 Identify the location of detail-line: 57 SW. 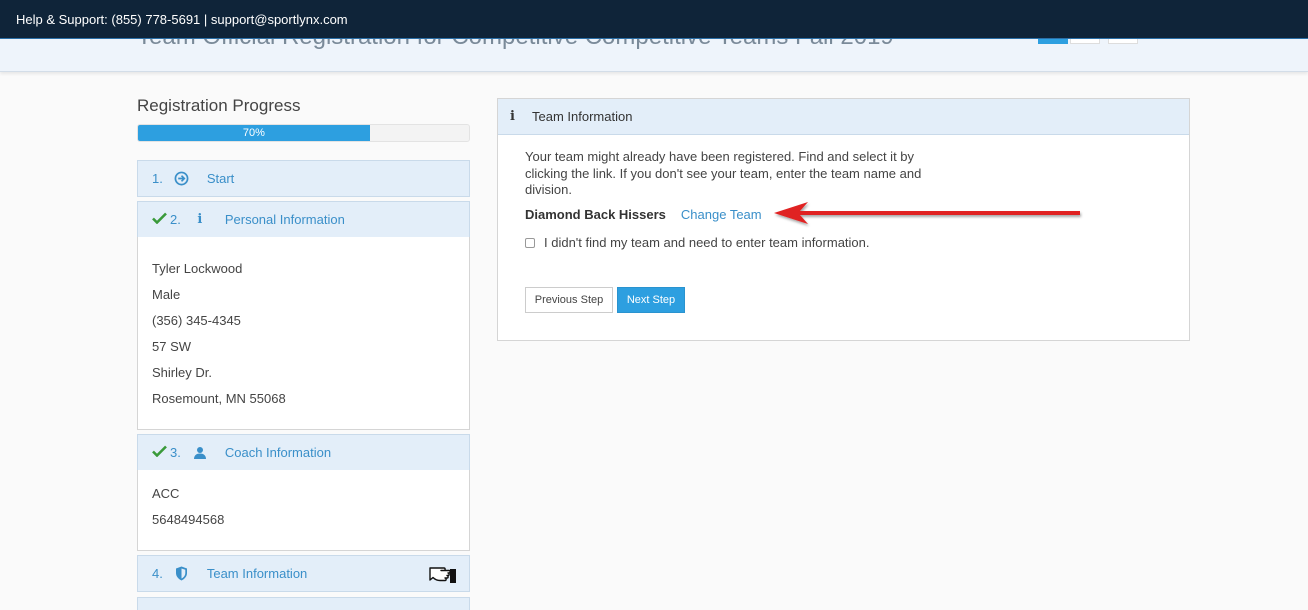
(172, 346).